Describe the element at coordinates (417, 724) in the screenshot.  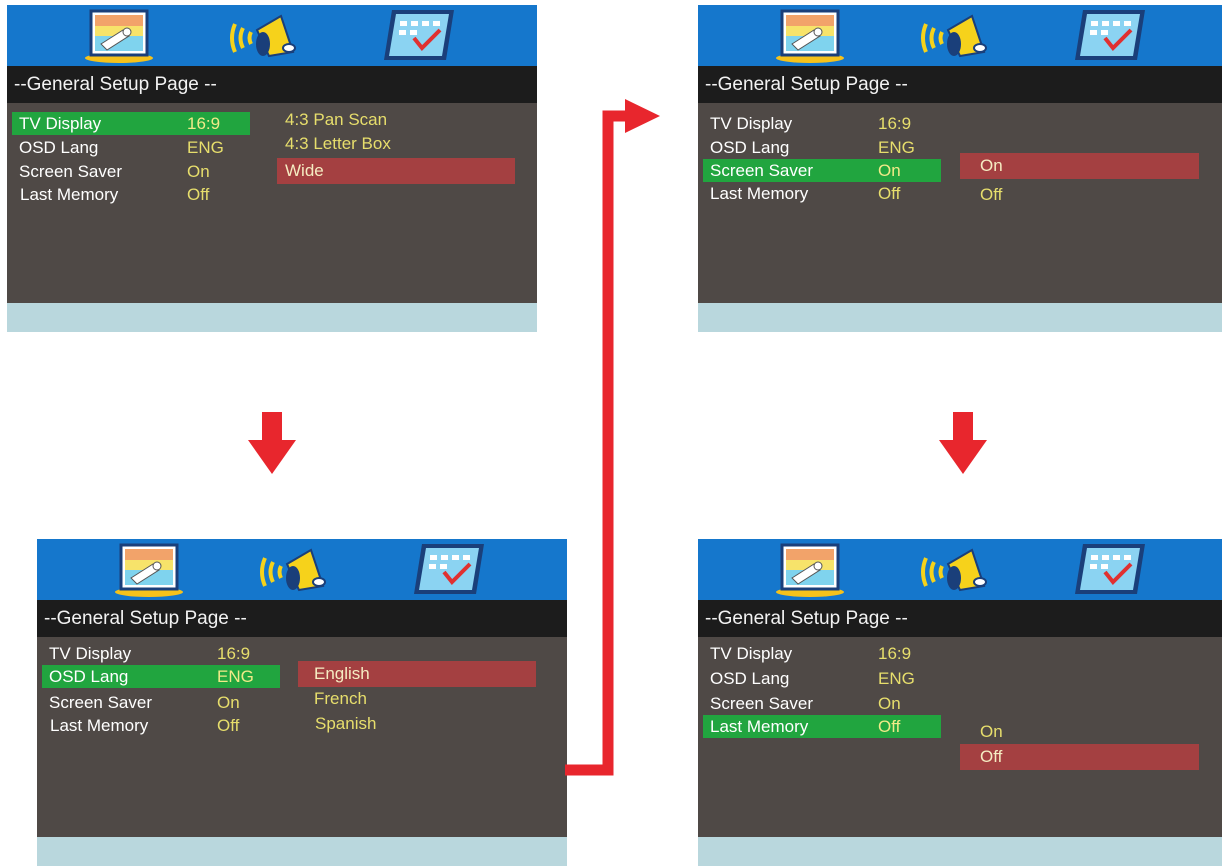
I see `option-spanish: Spanish` at that location.